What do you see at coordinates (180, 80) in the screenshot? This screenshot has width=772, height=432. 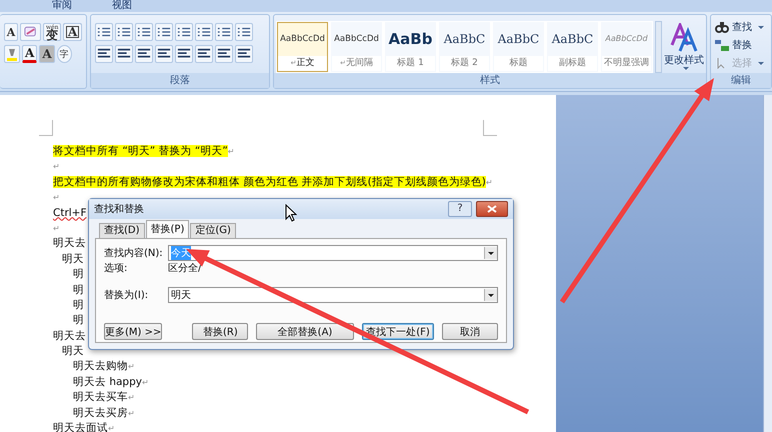 I see `group-label: 段落` at bounding box center [180, 80].